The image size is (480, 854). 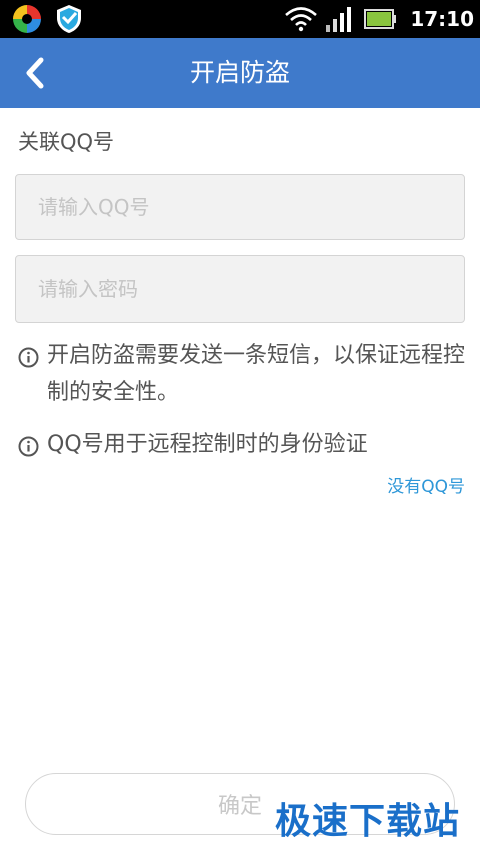 I want to click on qq-field-container, so click(x=240, y=207).